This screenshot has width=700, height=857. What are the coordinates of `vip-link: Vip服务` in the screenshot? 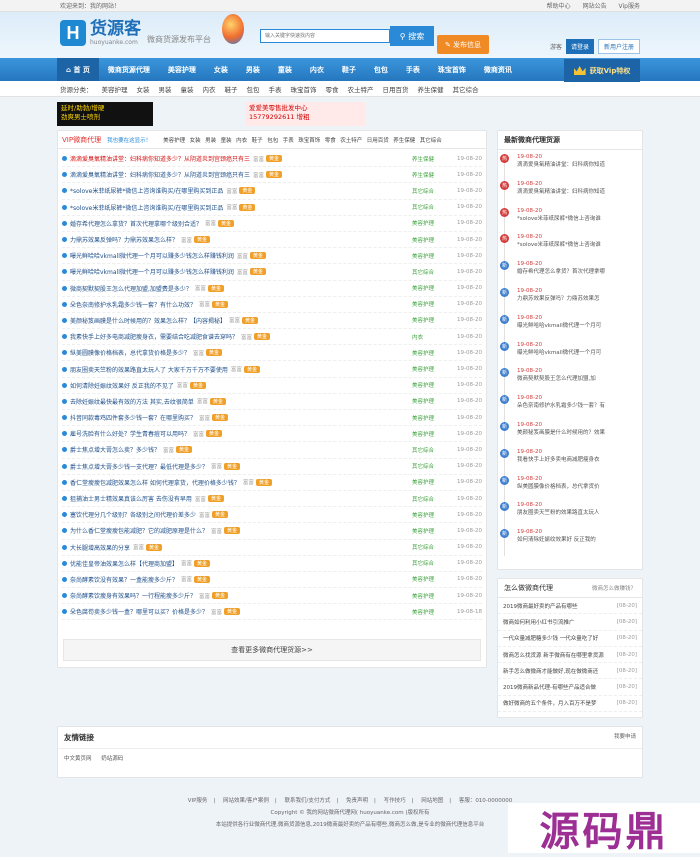 It's located at (629, 6).